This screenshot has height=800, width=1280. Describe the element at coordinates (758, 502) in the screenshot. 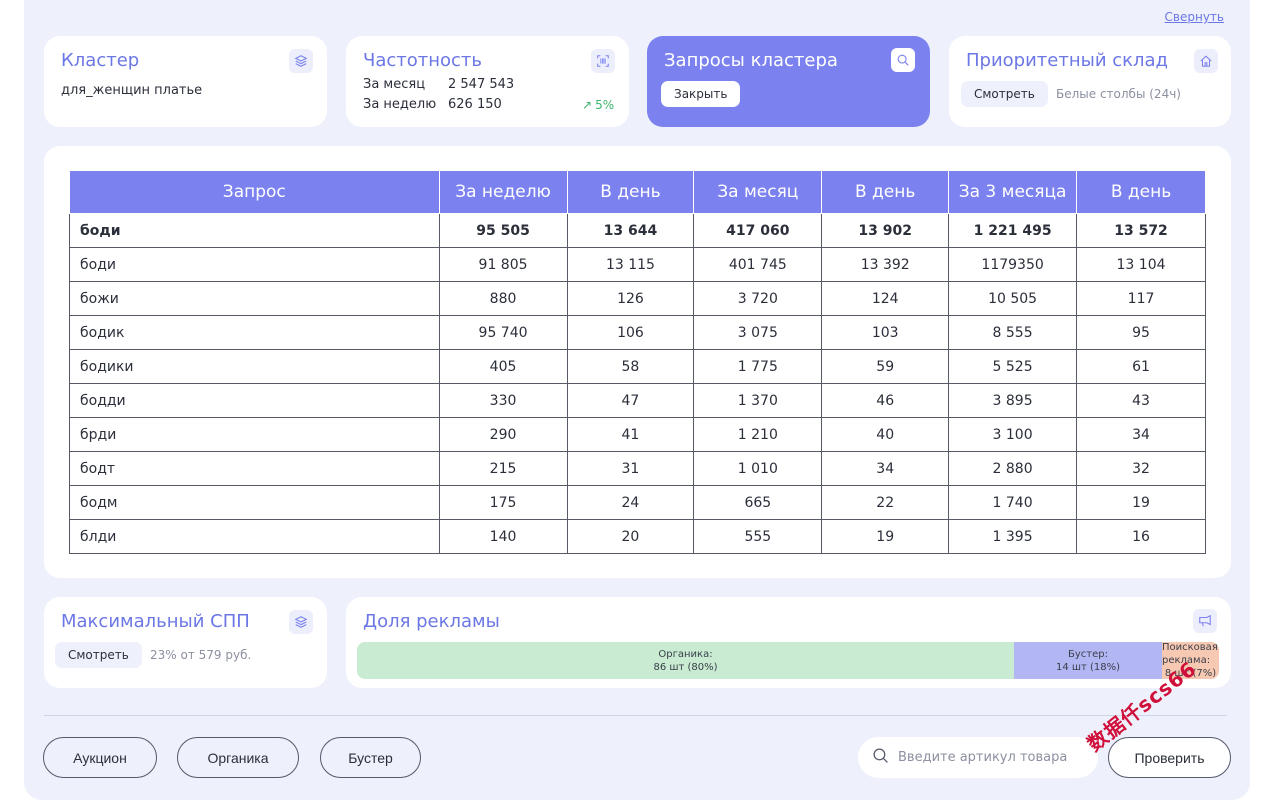

I see `table-cell: 665` at that location.